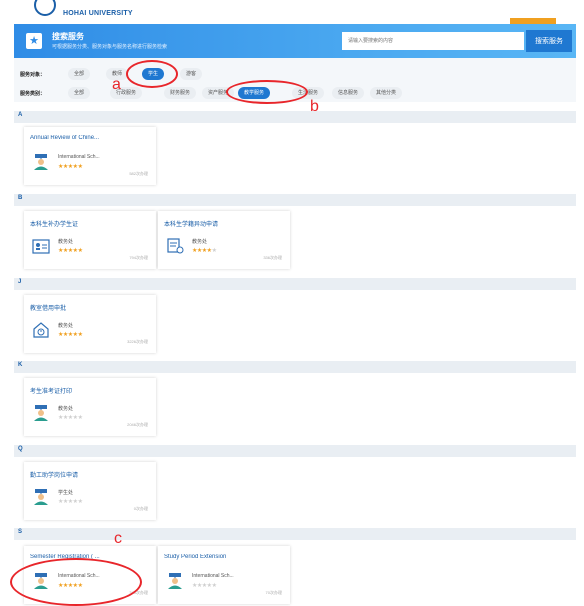  What do you see at coordinates (90, 307) in the screenshot?
I see `service-card-title: 教室借用申批` at bounding box center [90, 307].